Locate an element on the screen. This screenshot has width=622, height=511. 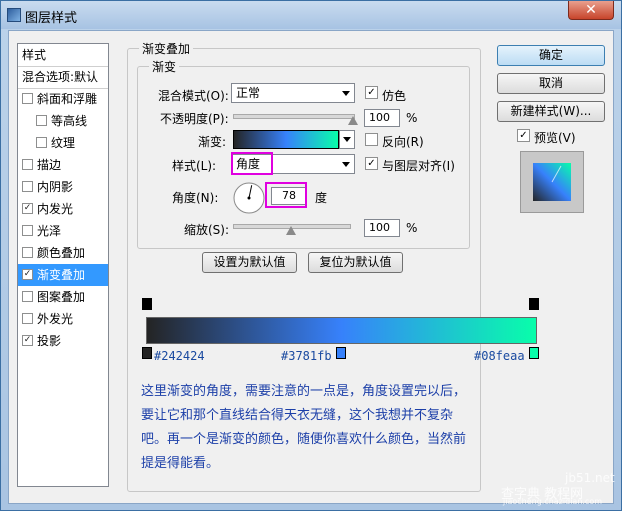
align-with-layer-checkbox: ✓ is located at coordinates (371, 163).